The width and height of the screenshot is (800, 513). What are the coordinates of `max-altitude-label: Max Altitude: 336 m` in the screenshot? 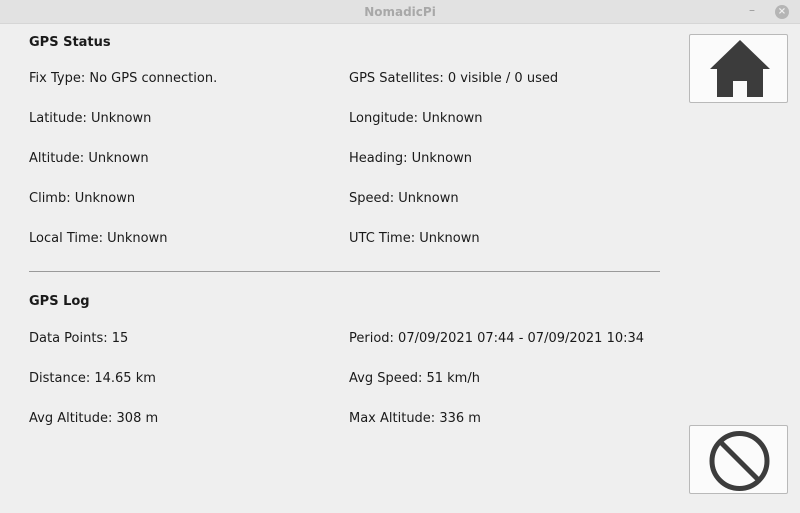 It's located at (415, 418).